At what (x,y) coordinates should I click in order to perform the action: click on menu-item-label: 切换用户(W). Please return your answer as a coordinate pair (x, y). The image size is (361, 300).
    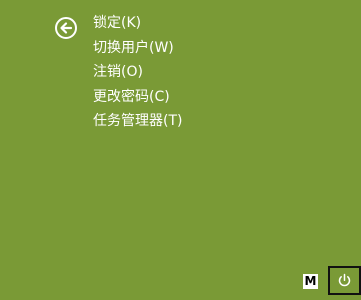
    Looking at the image, I should click on (133, 47).